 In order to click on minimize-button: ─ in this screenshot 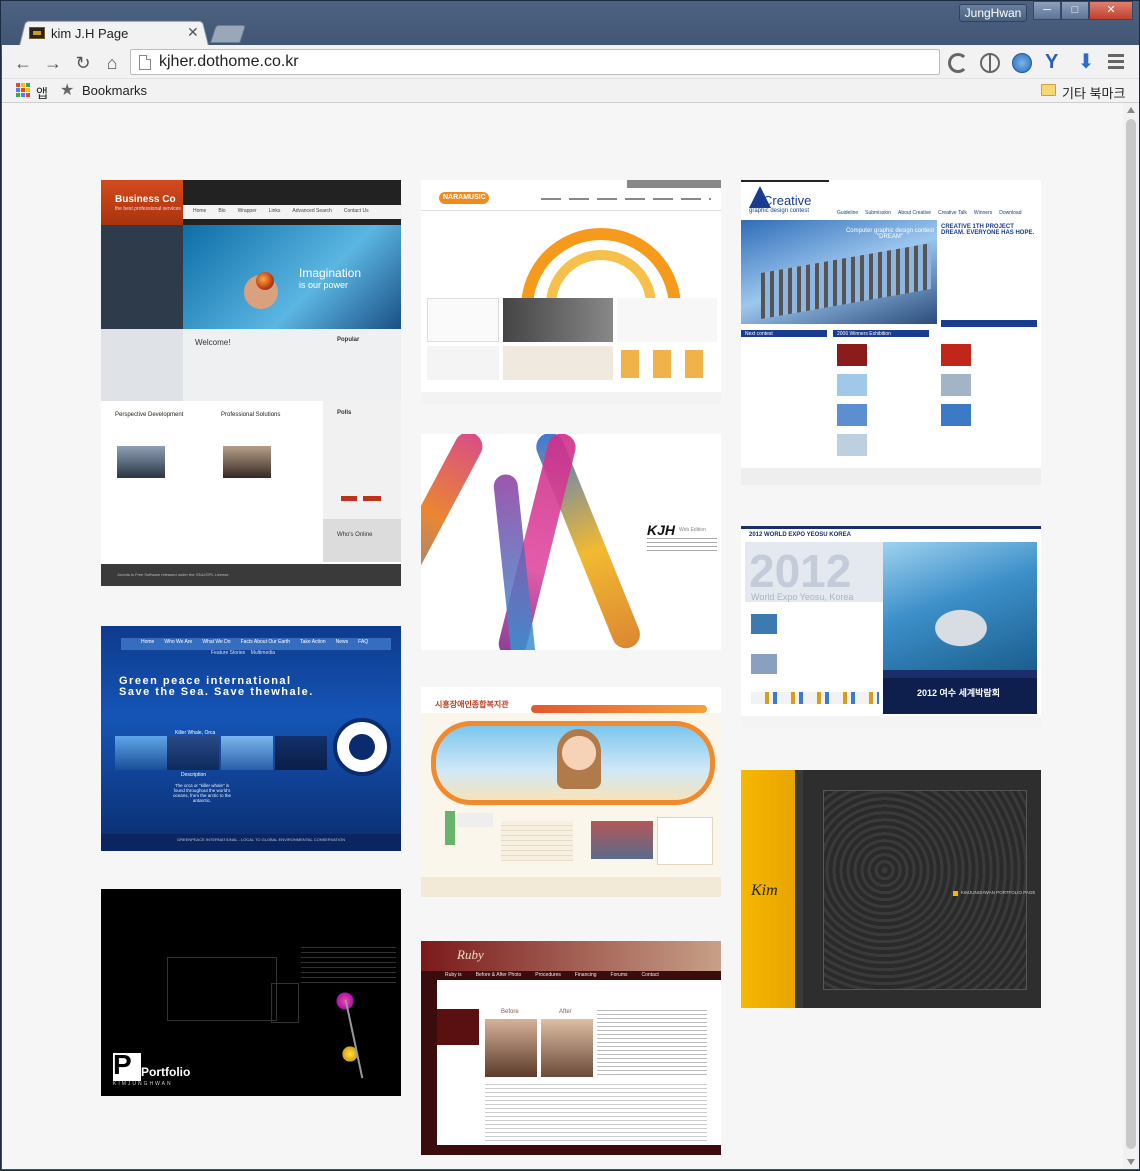, I will do `click(1047, 10)`.